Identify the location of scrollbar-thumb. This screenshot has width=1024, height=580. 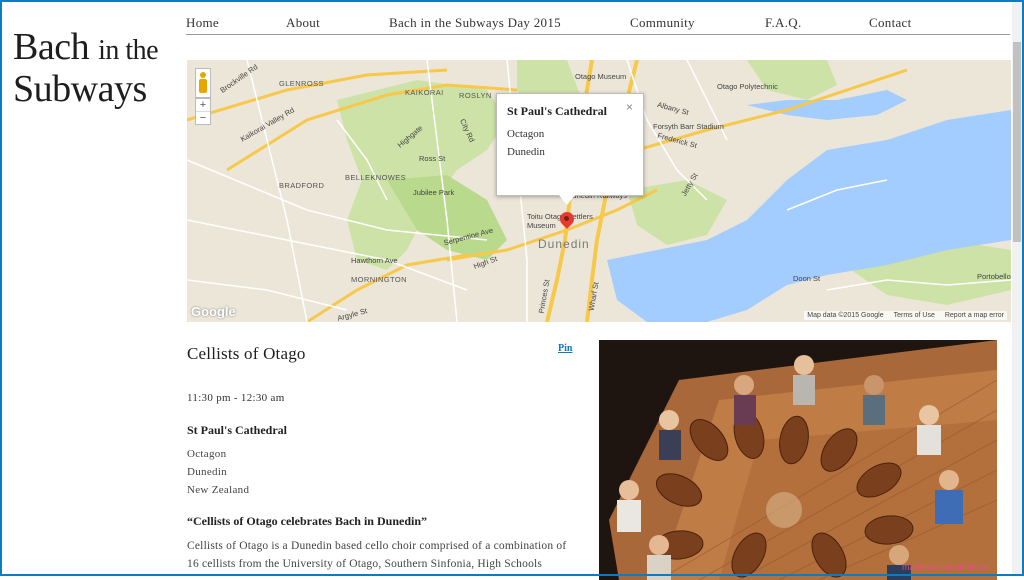
(1017, 142).